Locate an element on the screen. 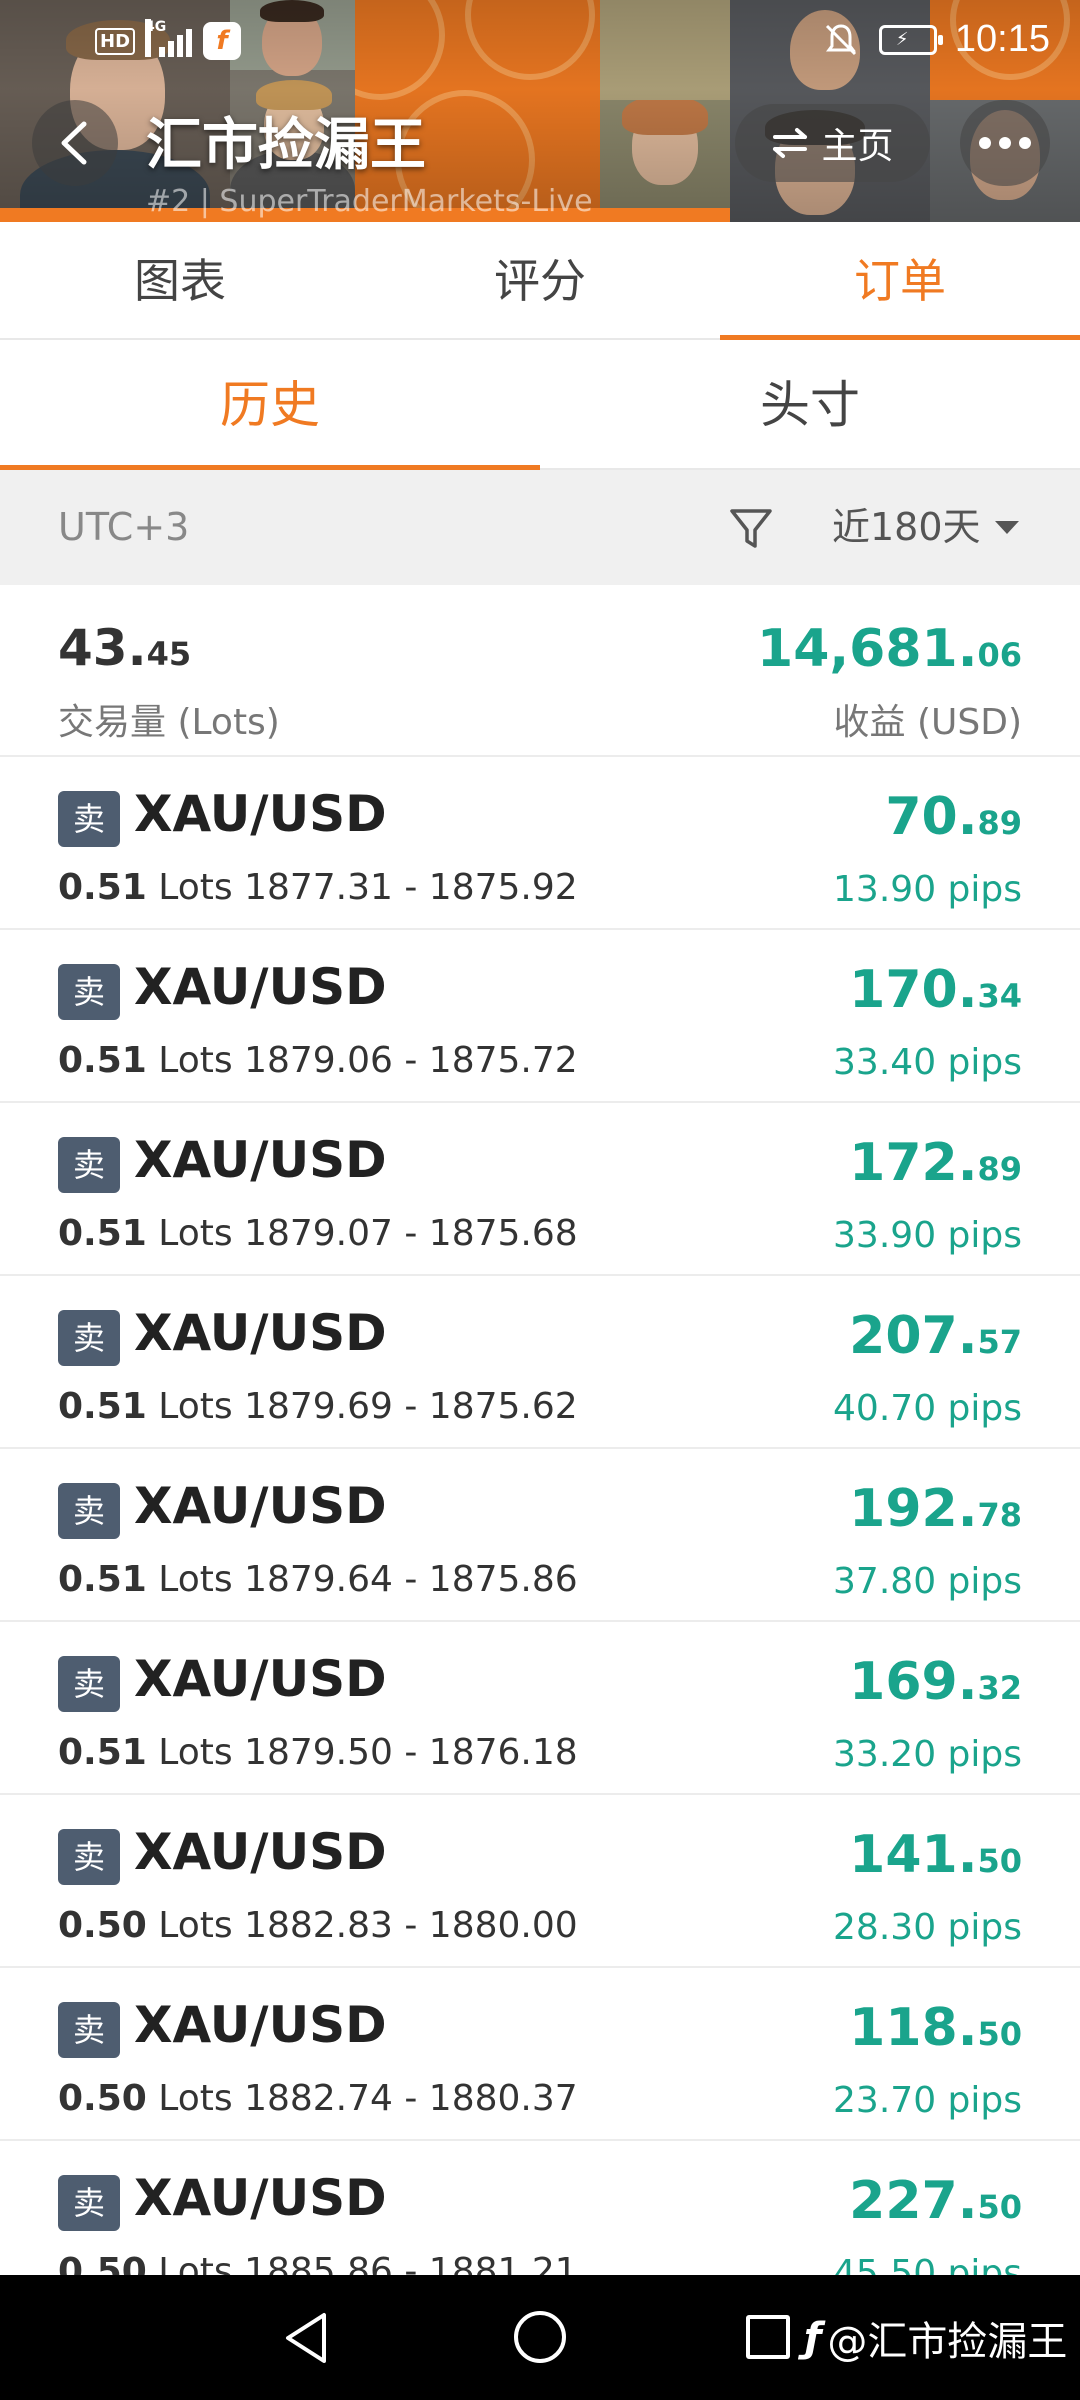  order-price-range: 1879.06 - 1875.72 is located at coordinates (411, 1060).